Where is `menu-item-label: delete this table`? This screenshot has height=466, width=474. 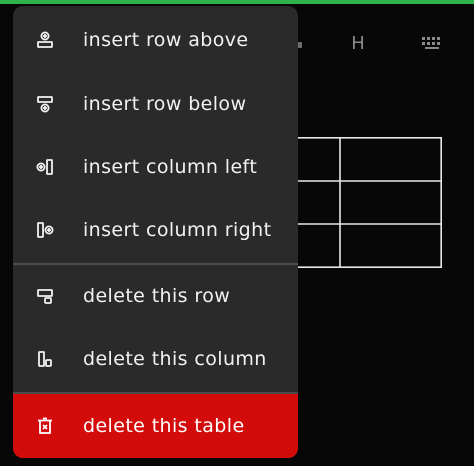
menu-item-label: delete this table is located at coordinates (164, 426).